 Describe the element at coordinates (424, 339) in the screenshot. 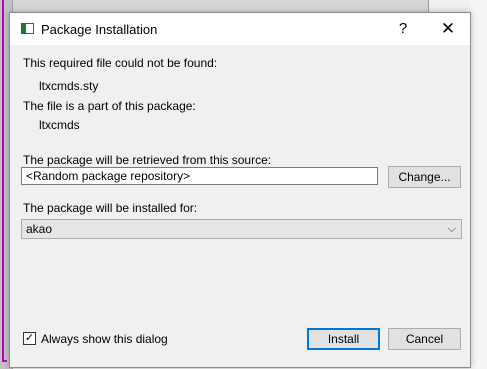

I see `cancel-button: Cancel` at that location.